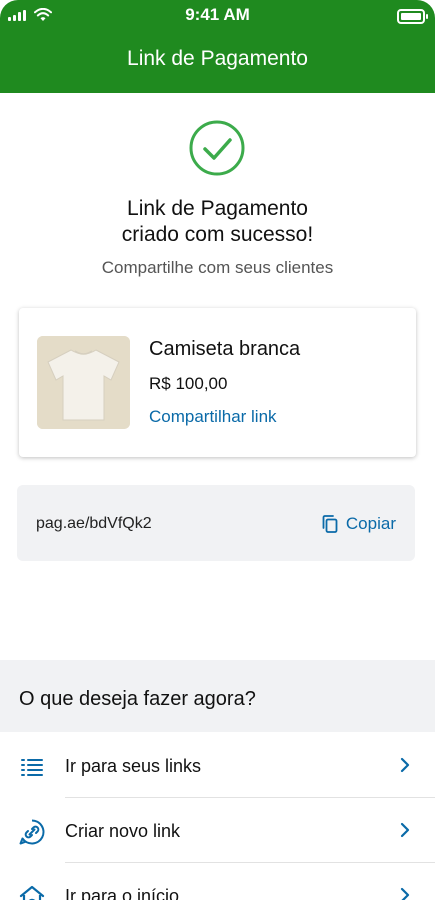 This screenshot has width=435, height=900. What do you see at coordinates (123, 831) in the screenshot?
I see `create-new-link-label: Criar novo link` at bounding box center [123, 831].